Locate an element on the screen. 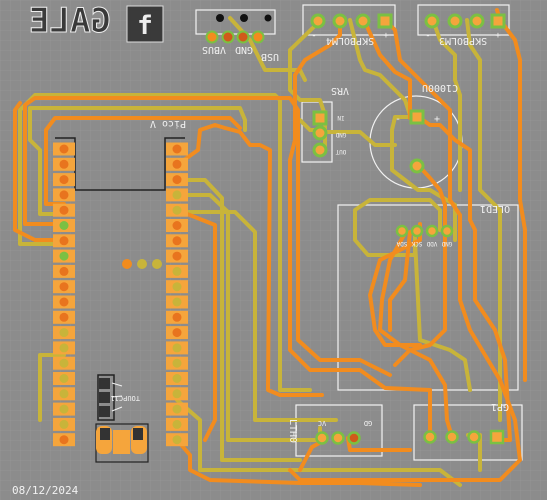  vrs-pin-gnd: GND is located at coordinates (340, 134).